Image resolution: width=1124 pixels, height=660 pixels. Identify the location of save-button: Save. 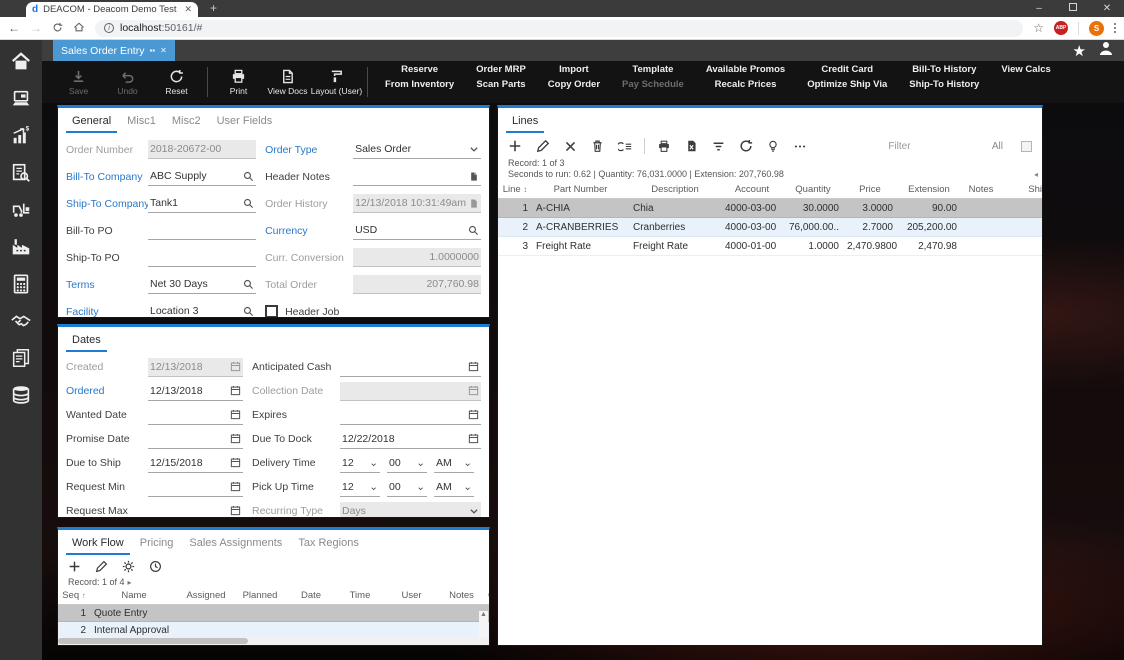
(78, 82).